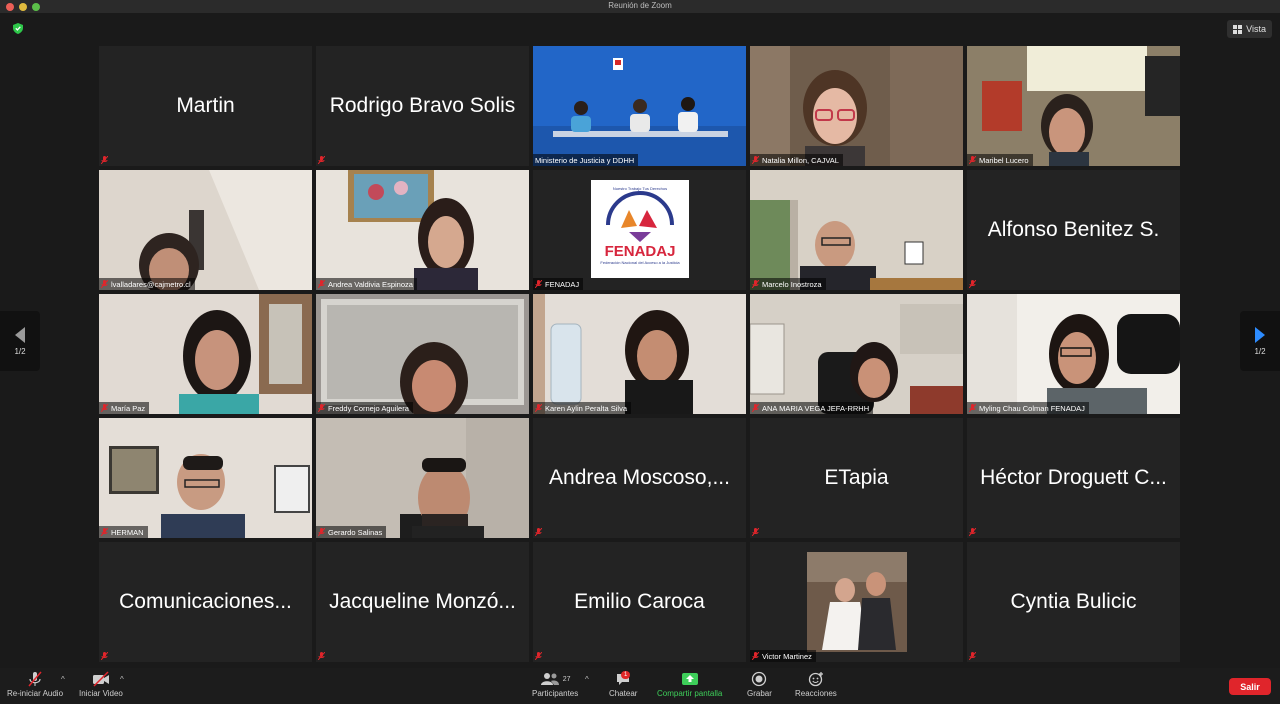 The image size is (1280, 704). Describe the element at coordinates (856, 354) in the screenshot. I see `participant-tile: ANA MARIA VEGA JEFA-RRHH` at that location.